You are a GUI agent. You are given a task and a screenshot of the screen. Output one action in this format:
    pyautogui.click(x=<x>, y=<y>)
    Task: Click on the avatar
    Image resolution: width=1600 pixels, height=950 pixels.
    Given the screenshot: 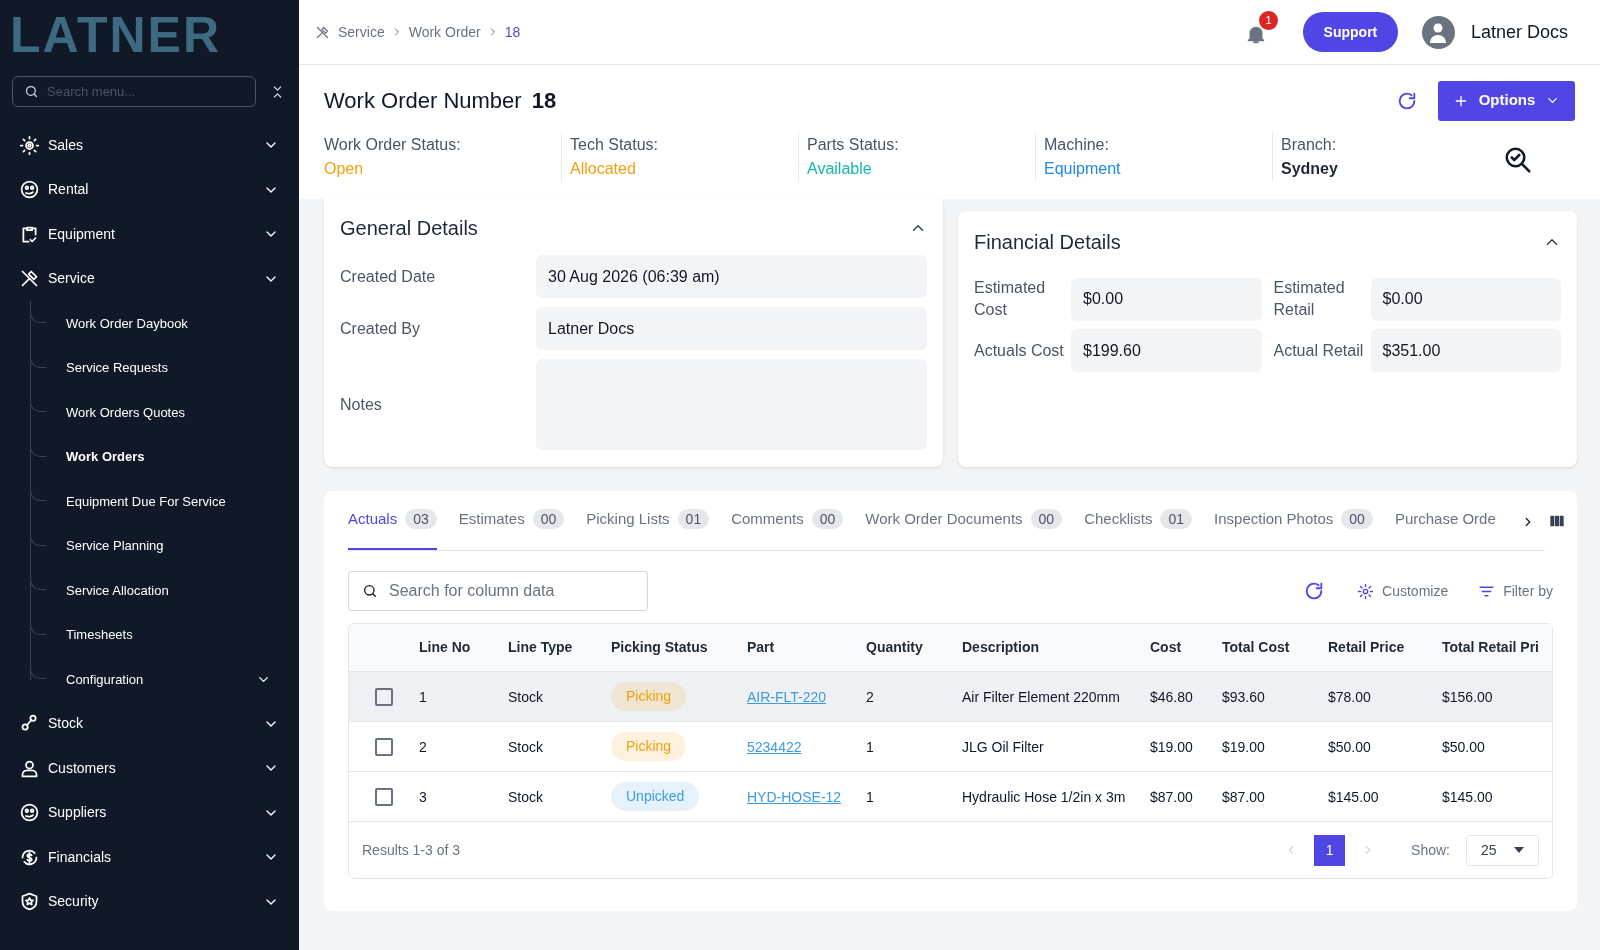 What is the action you would take?
    pyautogui.click(x=1438, y=32)
    